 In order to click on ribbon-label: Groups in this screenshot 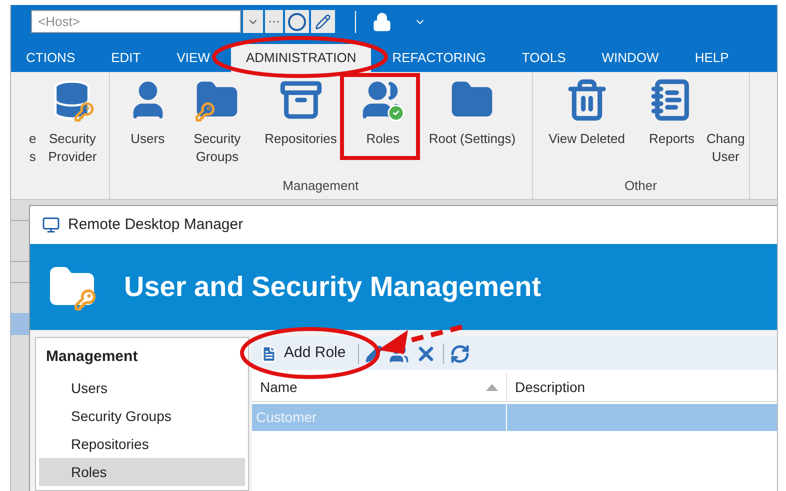, I will do `click(217, 157)`.